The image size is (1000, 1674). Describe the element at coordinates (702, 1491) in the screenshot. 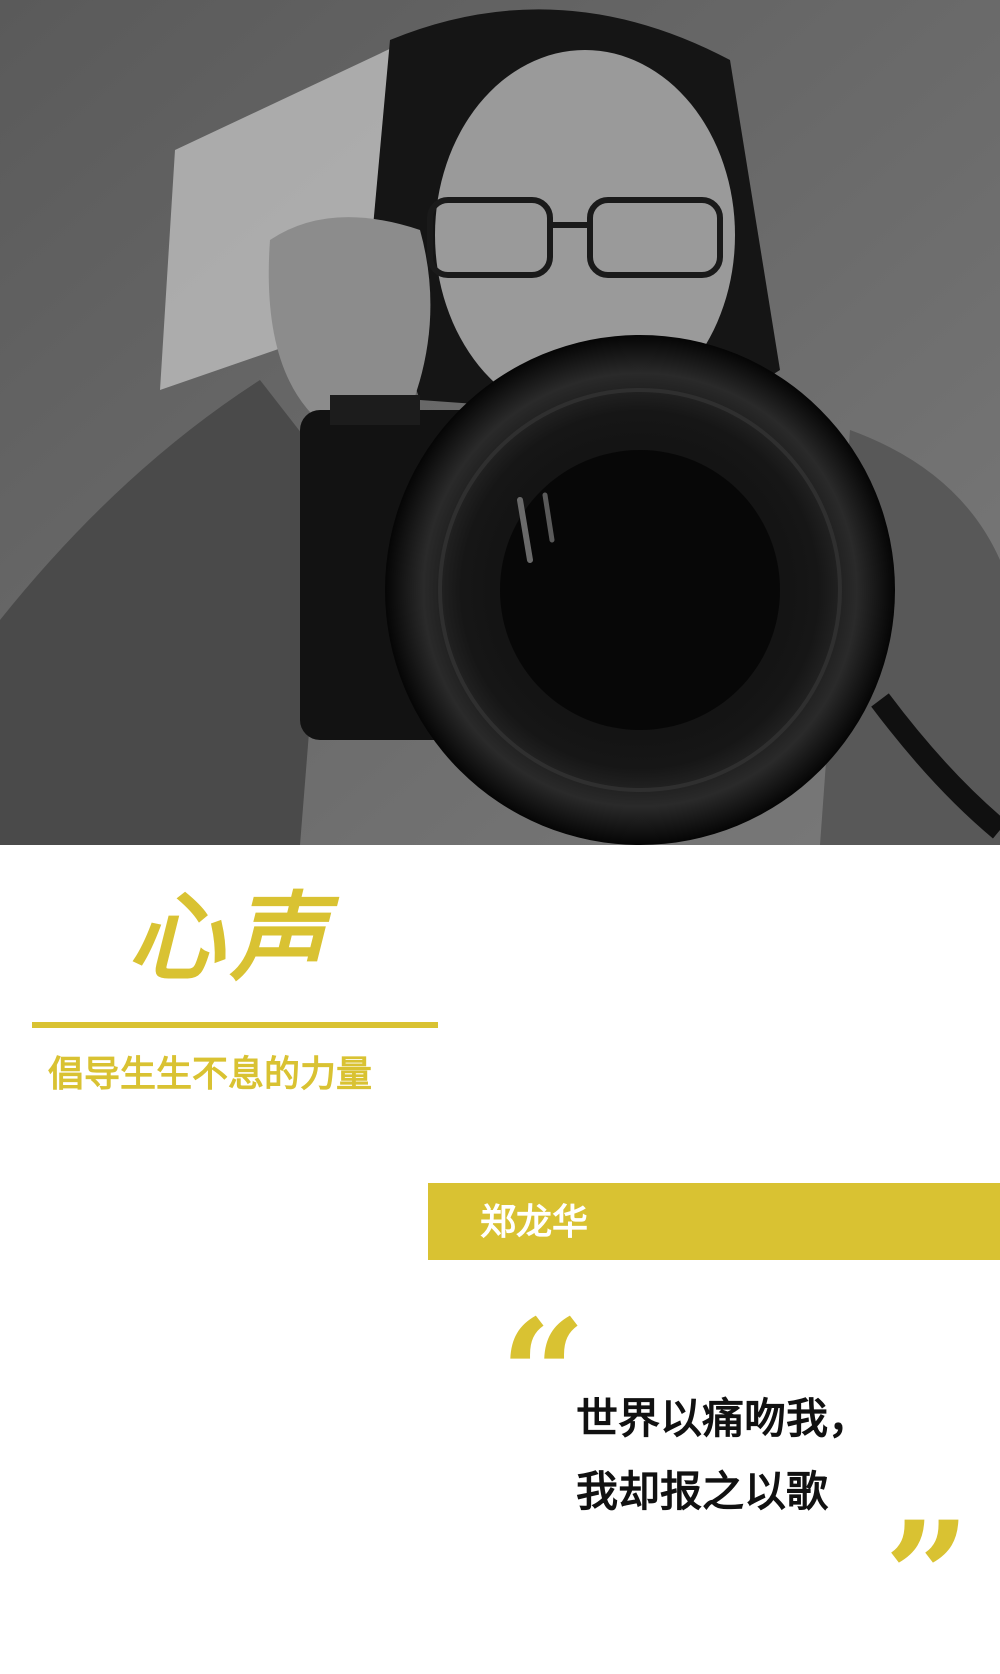

I see `quote-line-2: 我却报之以歌` at that location.